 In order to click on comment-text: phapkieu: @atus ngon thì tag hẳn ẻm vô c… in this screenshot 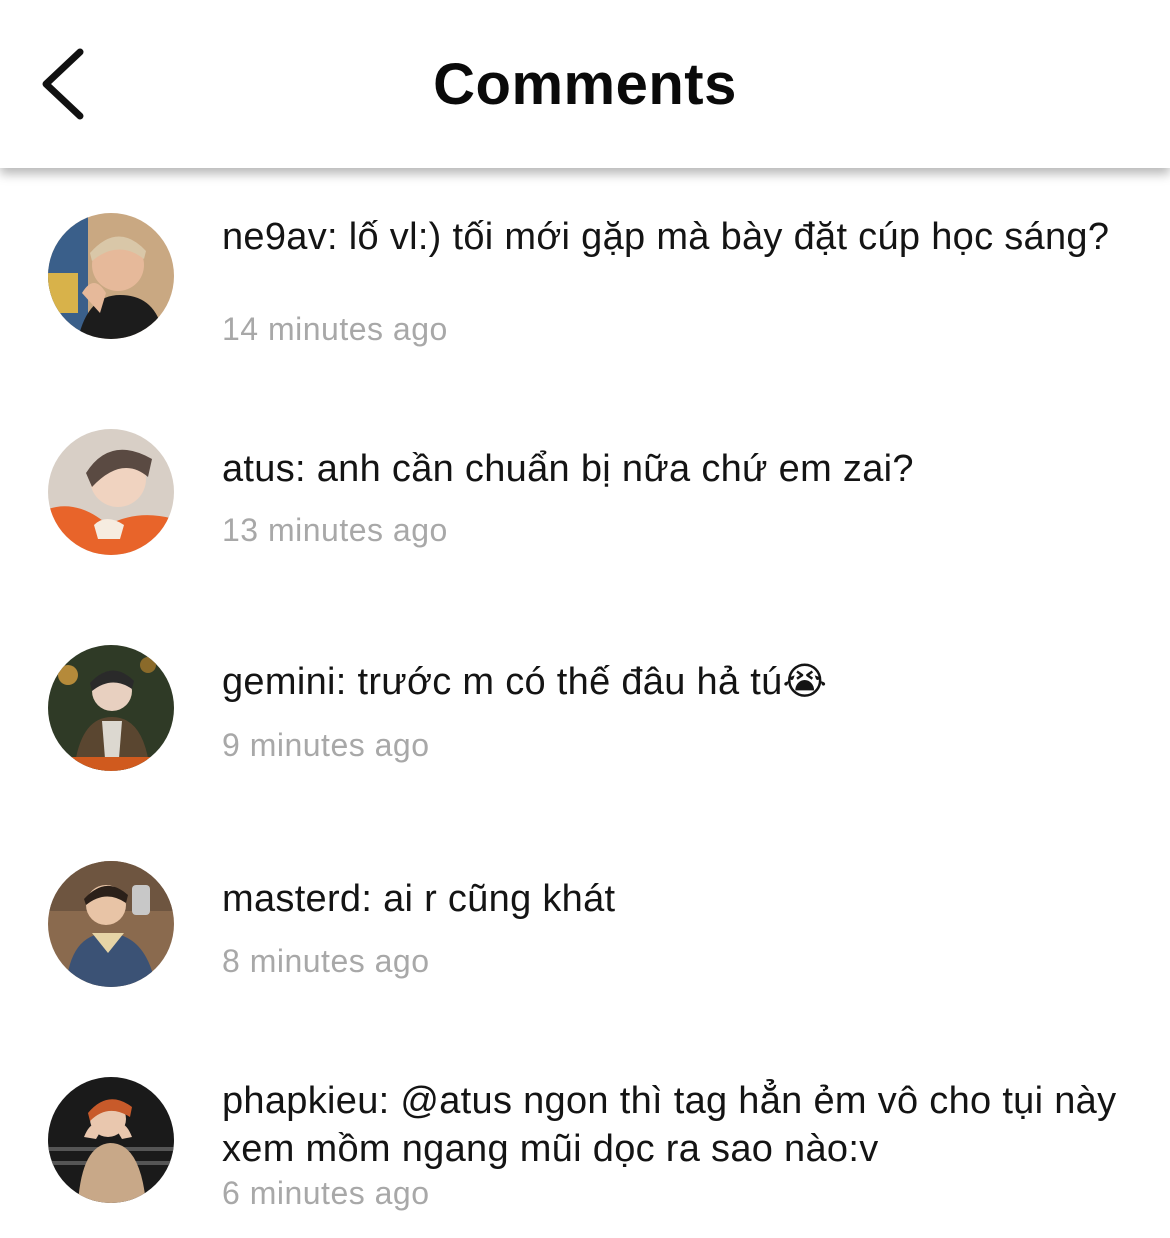, I will do `click(669, 1125)`.